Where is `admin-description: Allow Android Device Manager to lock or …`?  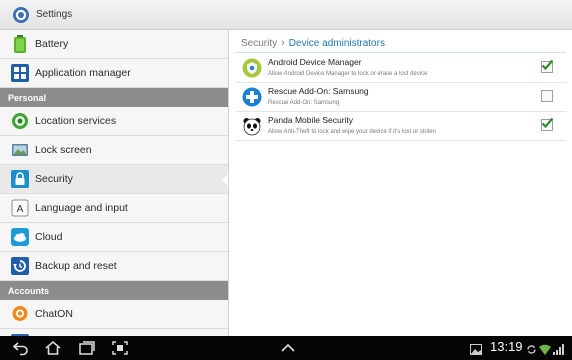 admin-description: Allow Android Device Manager to lock or … is located at coordinates (348, 74).